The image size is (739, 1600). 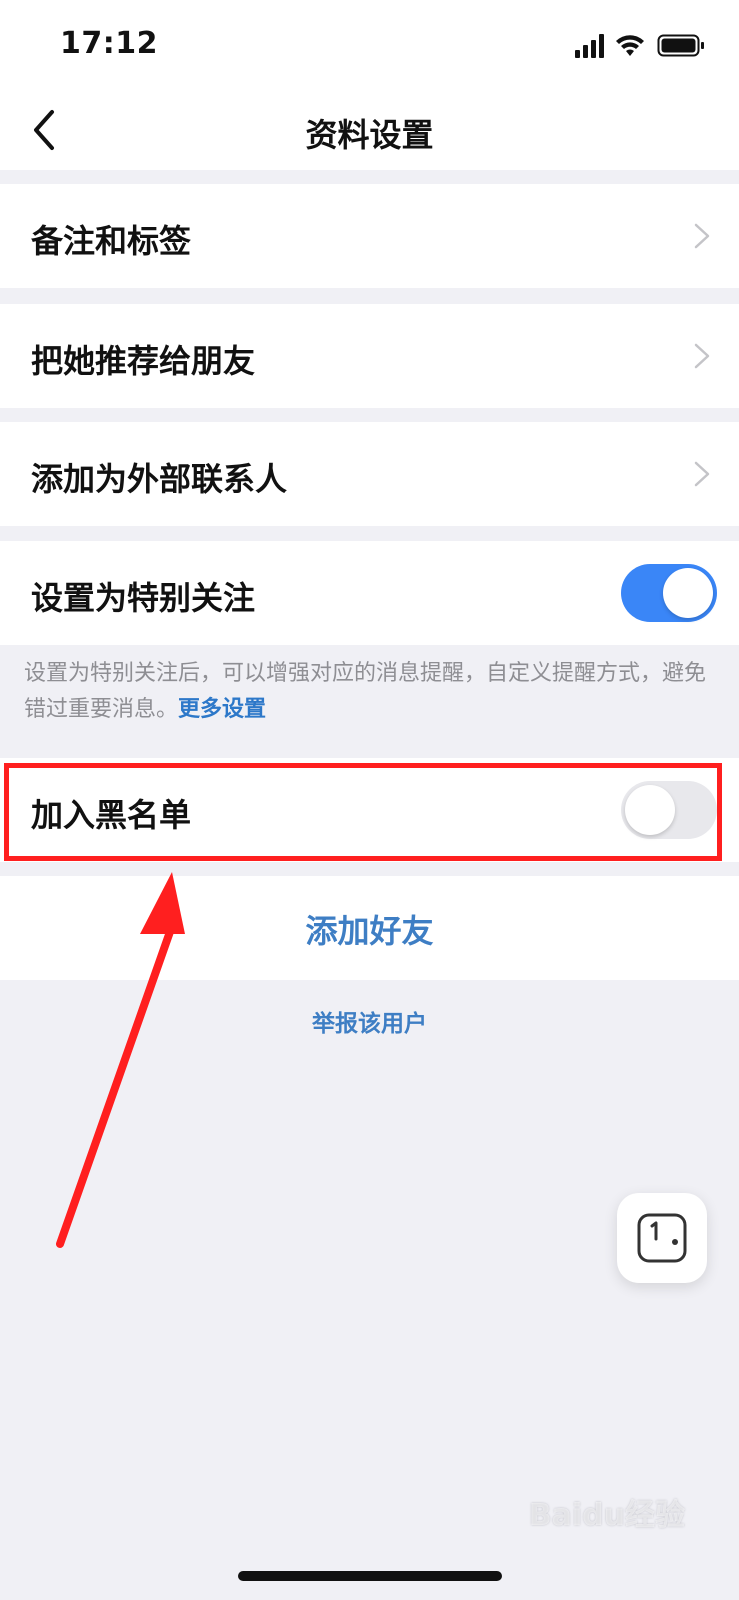 I want to click on add-friend-button: 添加好友, so click(x=369, y=928).